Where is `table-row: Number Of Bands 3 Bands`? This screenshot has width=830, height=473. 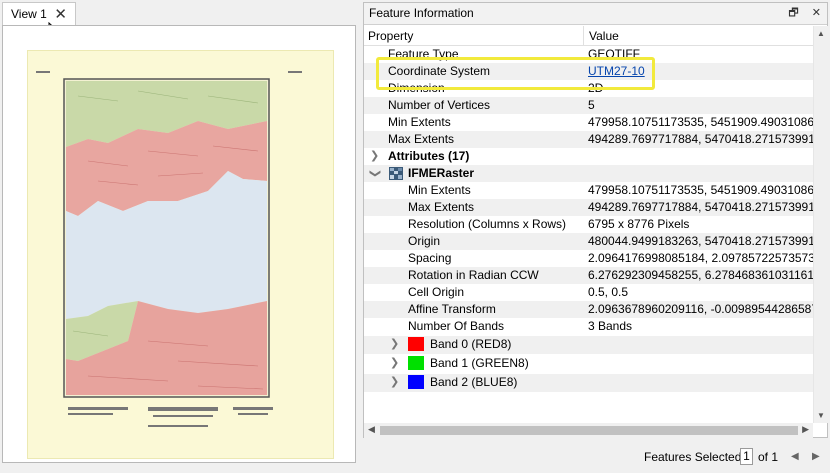
table-row: Number Of Bands 3 Bands is located at coordinates (588, 326).